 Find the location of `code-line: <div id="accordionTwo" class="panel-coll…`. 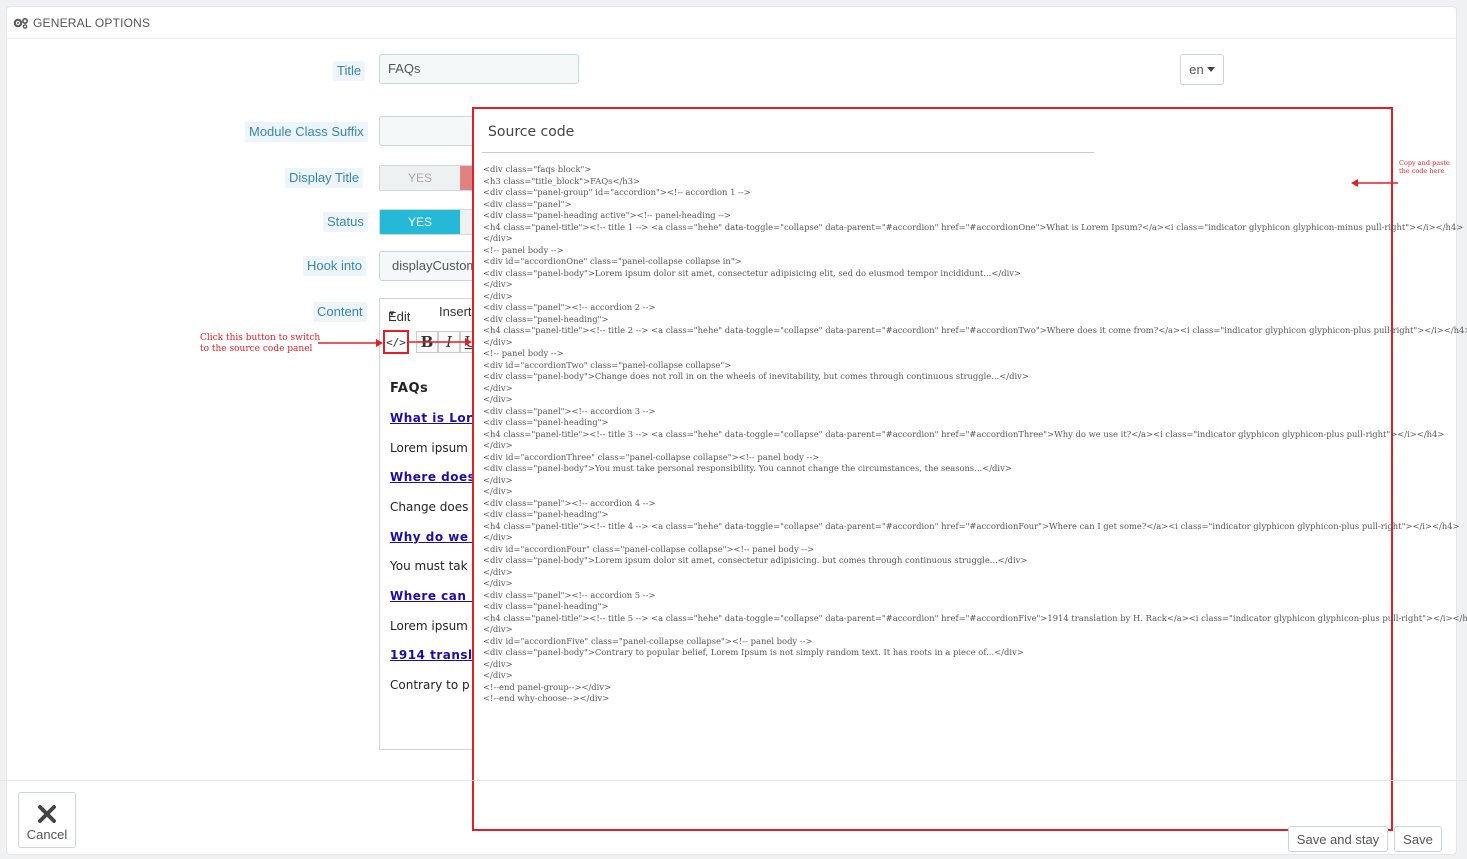

code-line: <div id="accordionTwo" class="panel-coll… is located at coordinates (607, 364).